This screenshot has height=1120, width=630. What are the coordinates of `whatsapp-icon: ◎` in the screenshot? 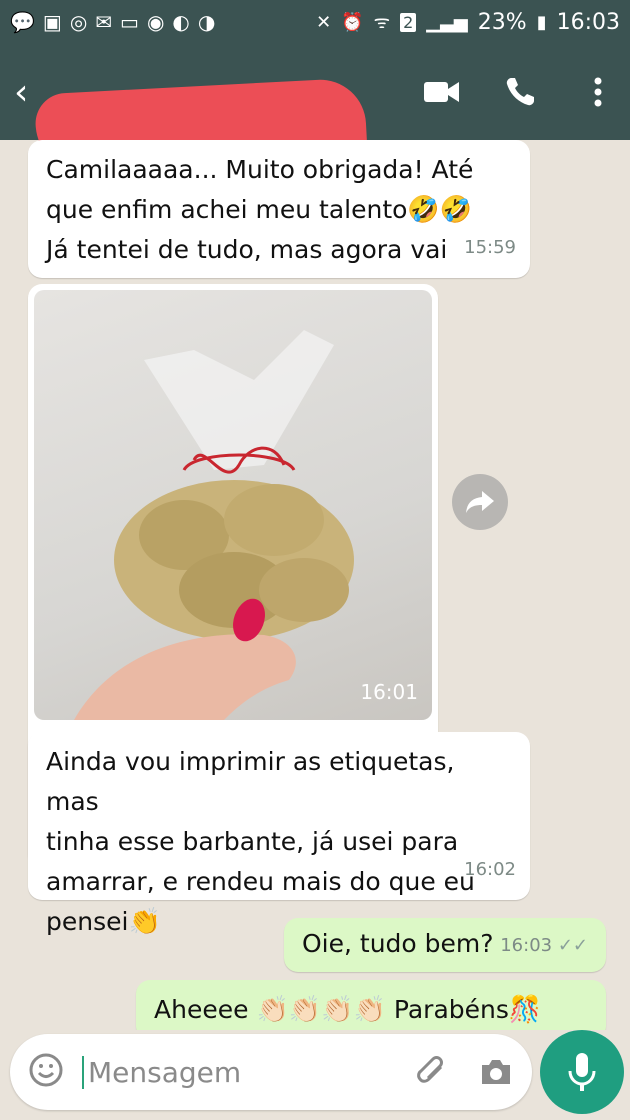 It's located at (78, 22).